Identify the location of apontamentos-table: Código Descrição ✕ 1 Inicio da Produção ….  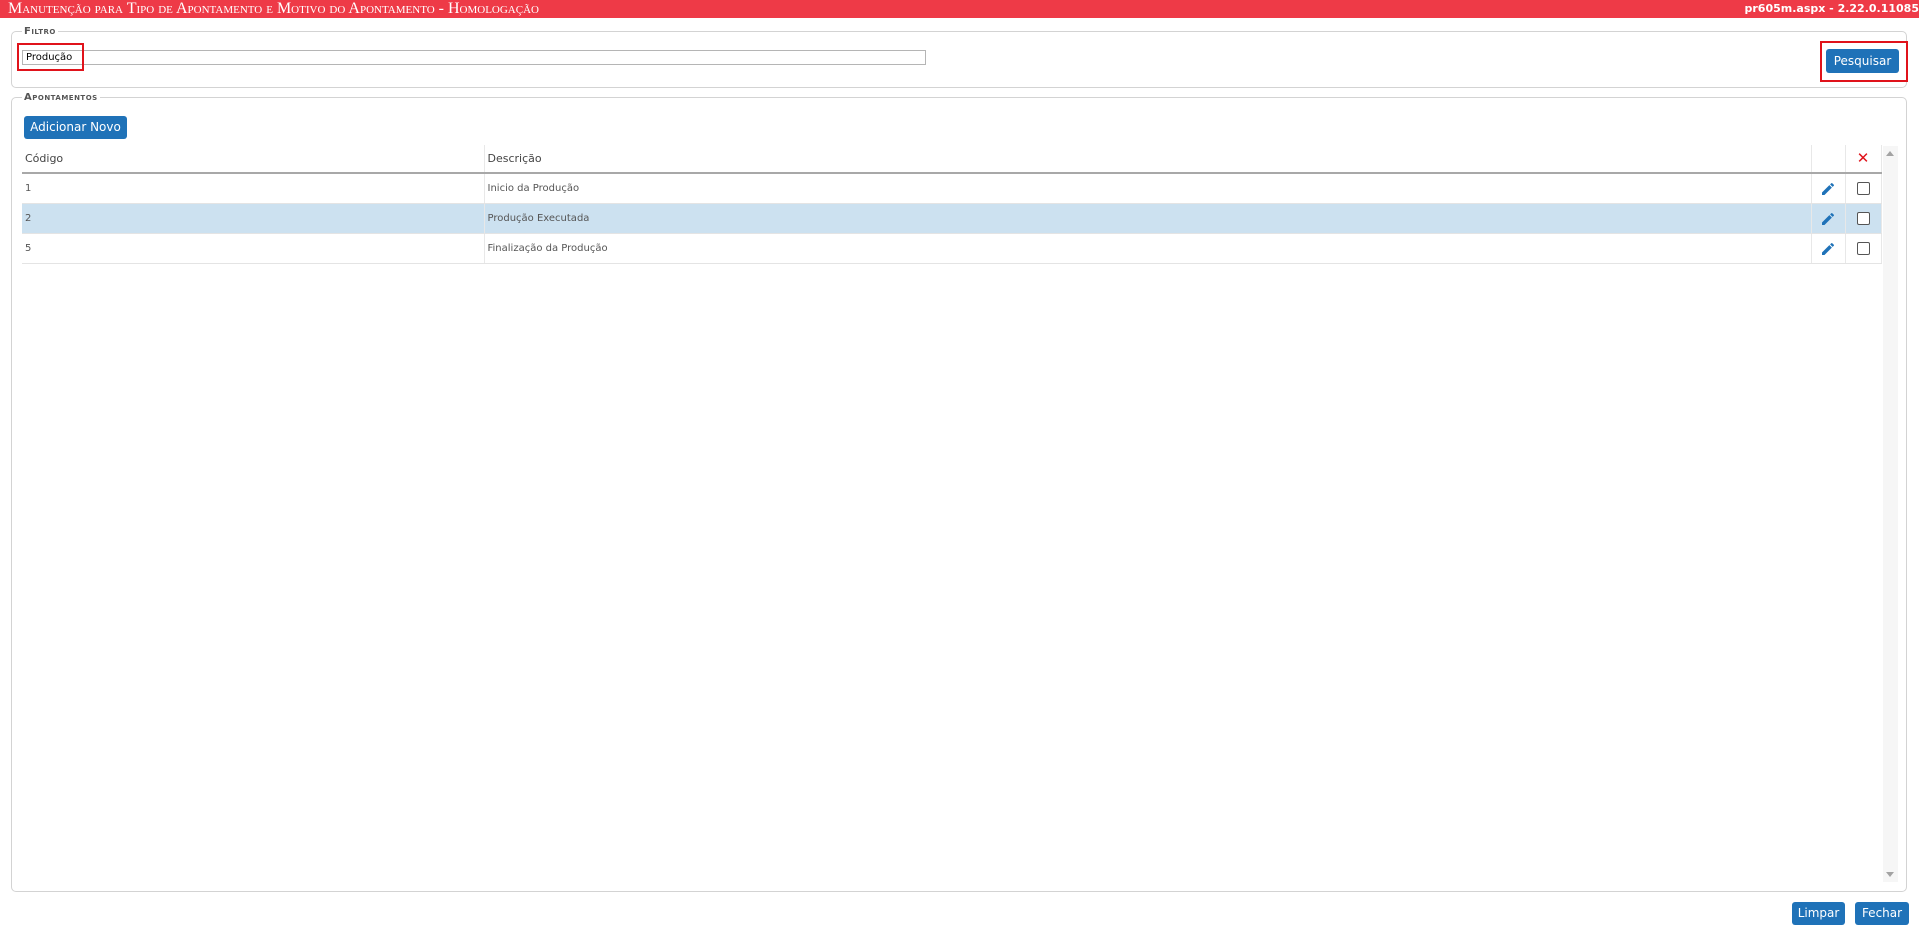
(952, 204).